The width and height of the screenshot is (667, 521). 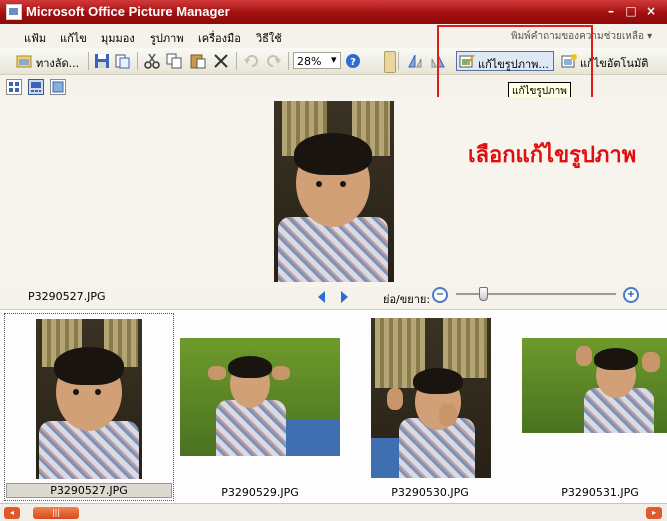 What do you see at coordinates (415, 61) in the screenshot?
I see `rotate-left-icon` at bounding box center [415, 61].